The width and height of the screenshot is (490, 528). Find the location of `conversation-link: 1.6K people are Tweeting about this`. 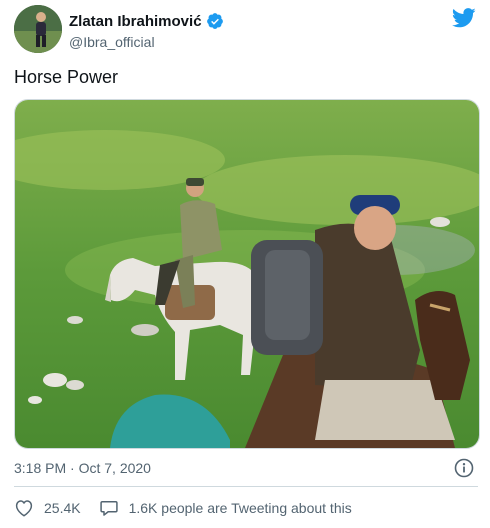

conversation-link: 1.6K people are Tweeting about this is located at coordinates (225, 508).